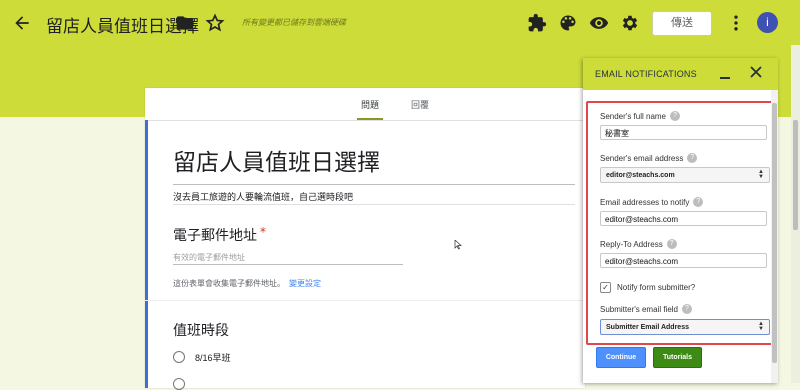 This screenshot has width=800, height=390. Describe the element at coordinates (263, 232) in the screenshot. I see `required-mark: *` at that location.